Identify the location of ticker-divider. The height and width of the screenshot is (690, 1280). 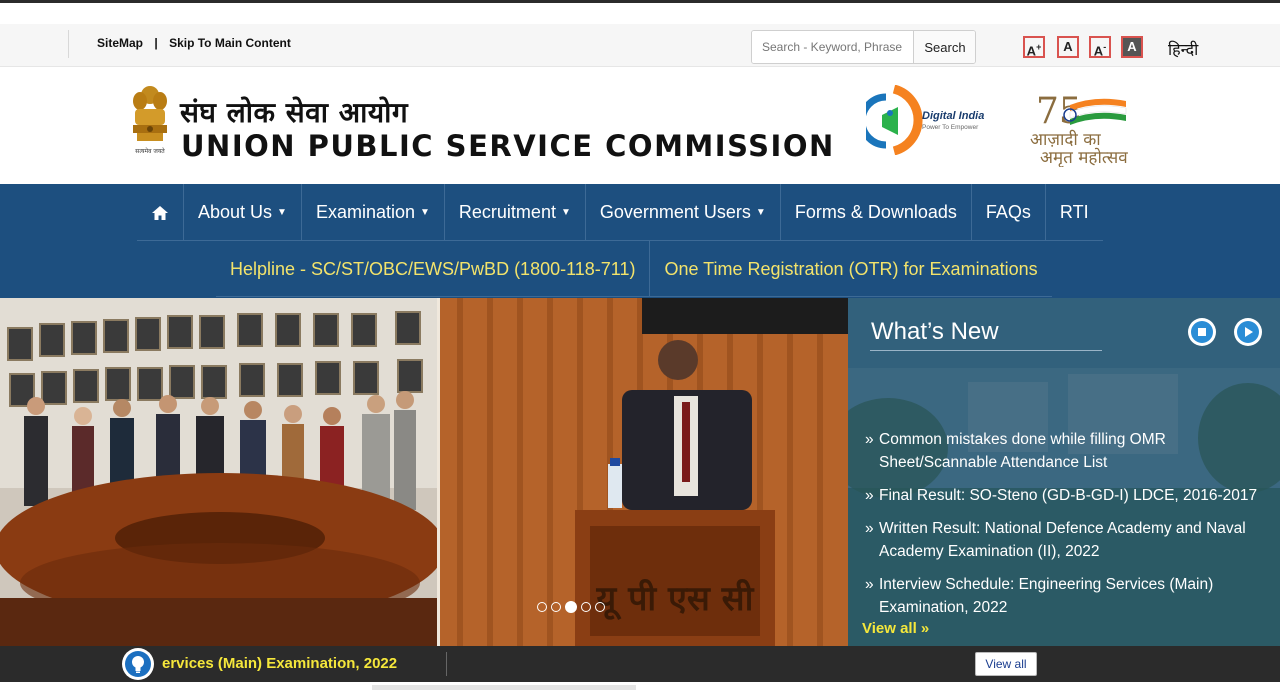
(446, 664).